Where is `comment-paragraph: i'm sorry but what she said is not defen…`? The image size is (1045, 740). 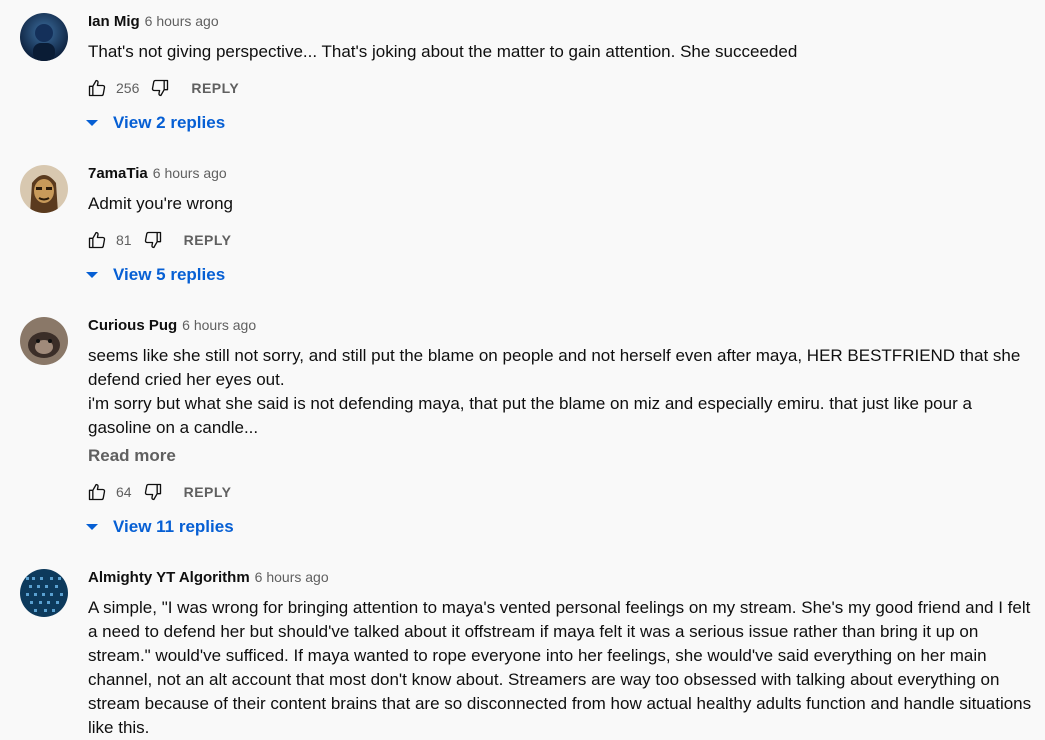
comment-paragraph: i'm sorry but what she said is not defen… is located at coordinates (530, 415).